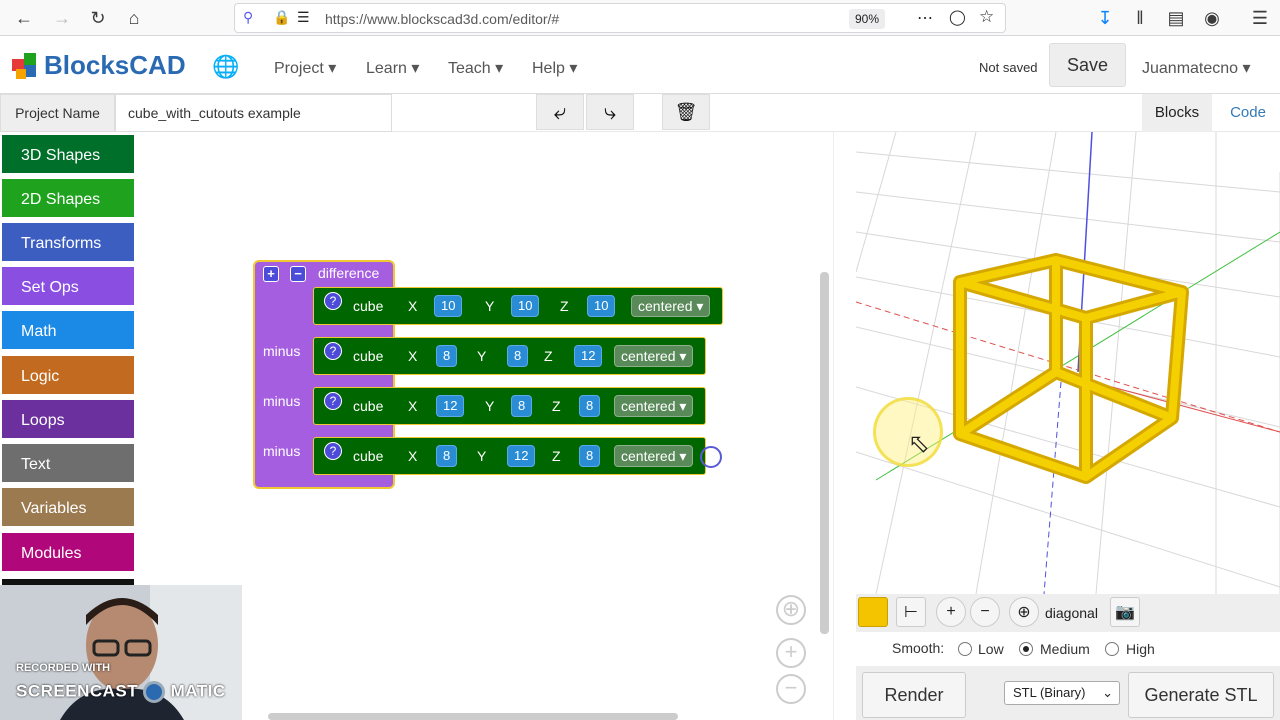 This screenshot has height=720, width=1280. What do you see at coordinates (1177, 113) in the screenshot?
I see `tab-blocks: Blocks` at bounding box center [1177, 113].